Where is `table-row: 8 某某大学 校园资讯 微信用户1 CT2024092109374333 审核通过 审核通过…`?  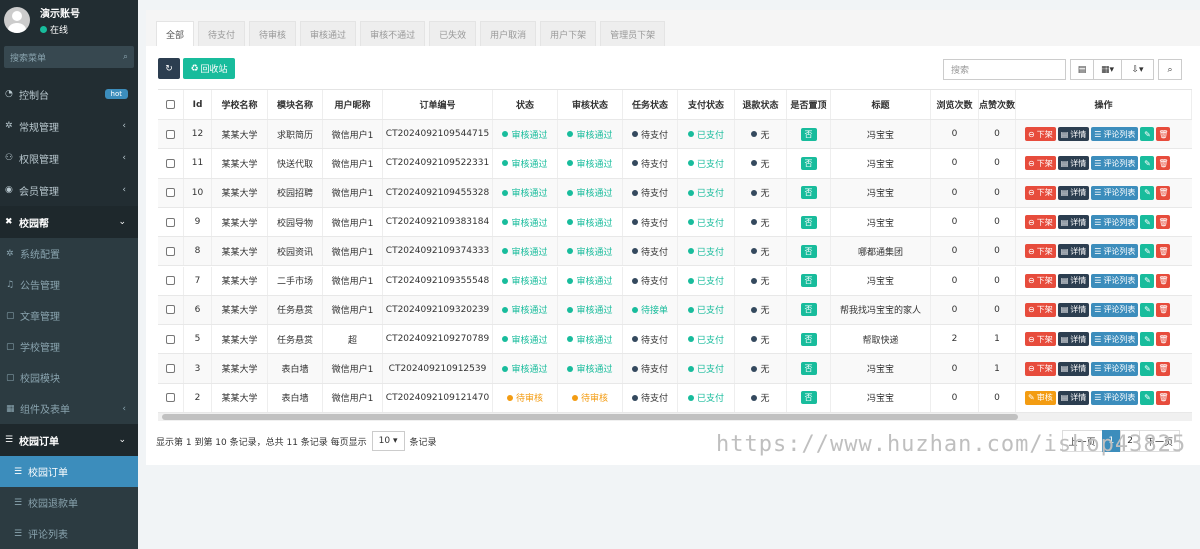
table-row: 8 某某大学 校园资讯 微信用户1 CT2024092109374333 审核通过 审核通过… is located at coordinates (675, 252).